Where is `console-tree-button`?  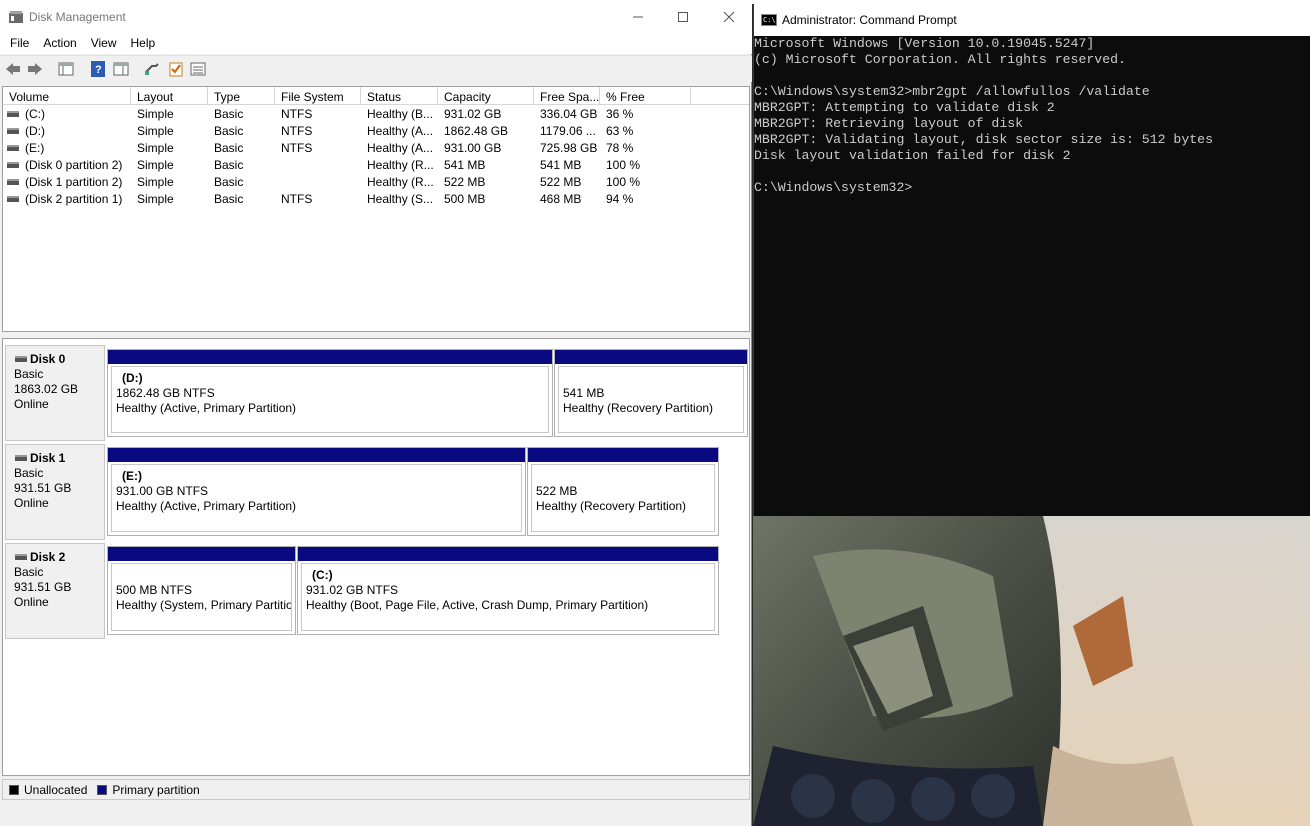 console-tree-button is located at coordinates (66, 69).